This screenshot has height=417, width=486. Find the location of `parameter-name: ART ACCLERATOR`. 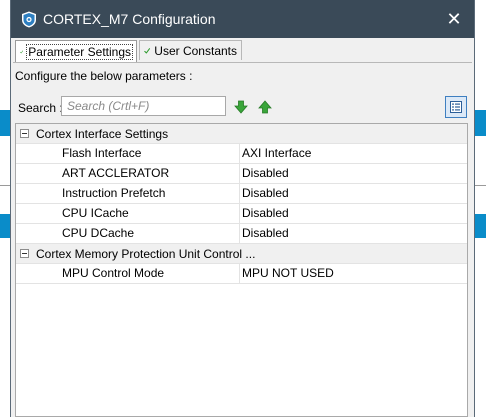

parameter-name: ART ACCLERATOR is located at coordinates (128, 173).